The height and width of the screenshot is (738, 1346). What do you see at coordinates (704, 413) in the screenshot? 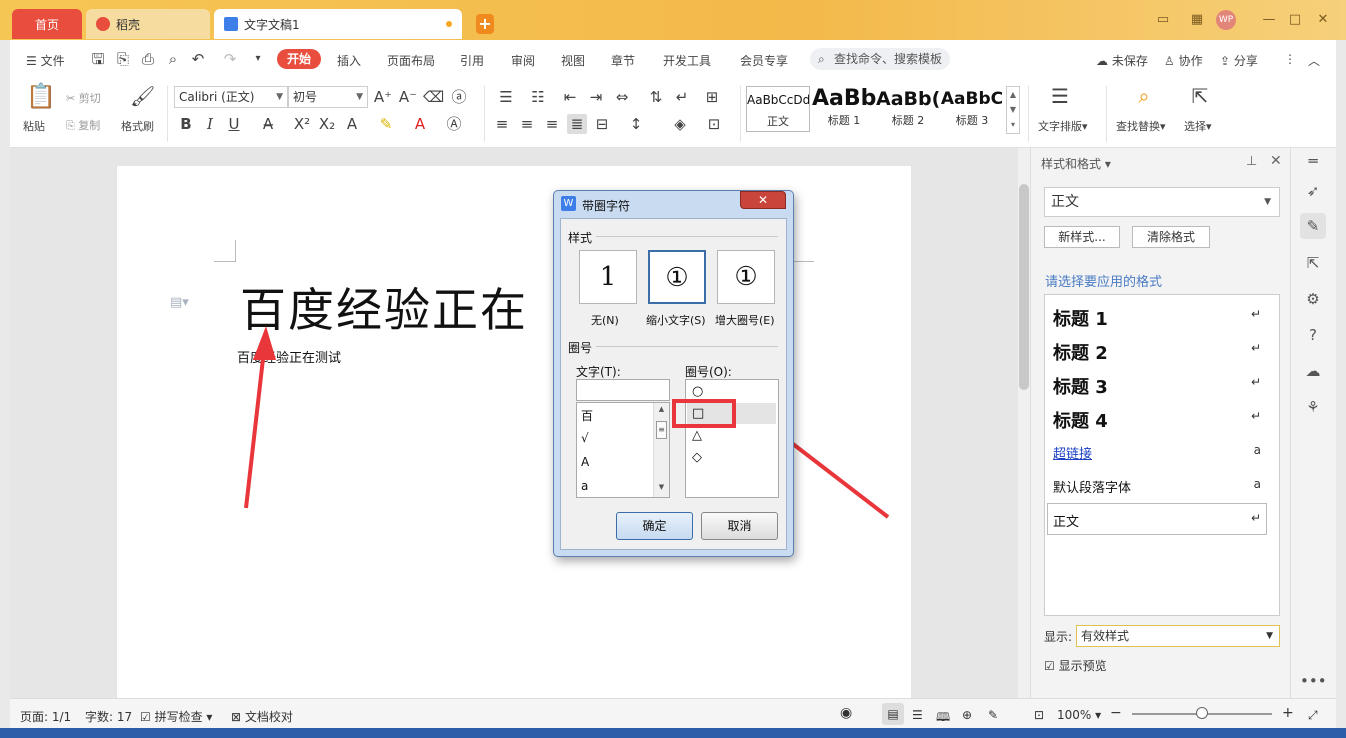
I see `annotation-highlight-box` at bounding box center [704, 413].